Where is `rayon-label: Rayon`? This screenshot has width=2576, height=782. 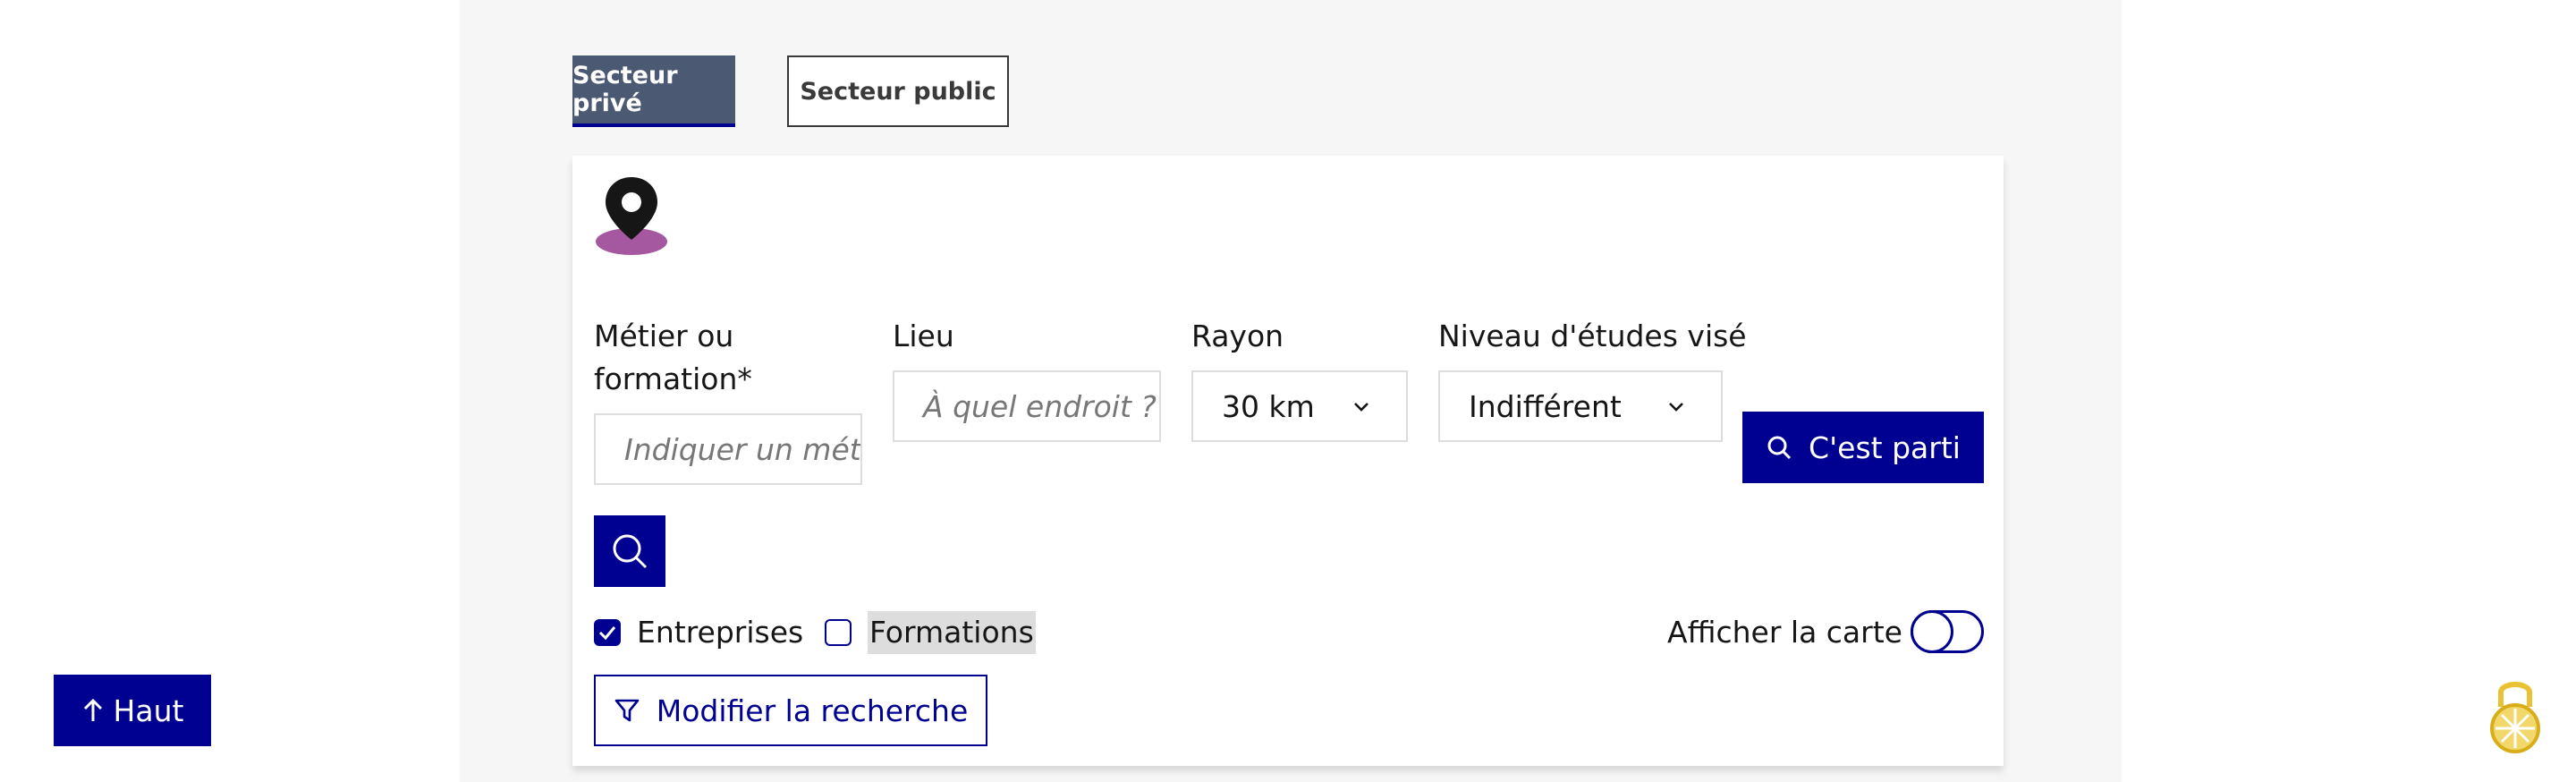 rayon-label: Rayon is located at coordinates (1237, 336).